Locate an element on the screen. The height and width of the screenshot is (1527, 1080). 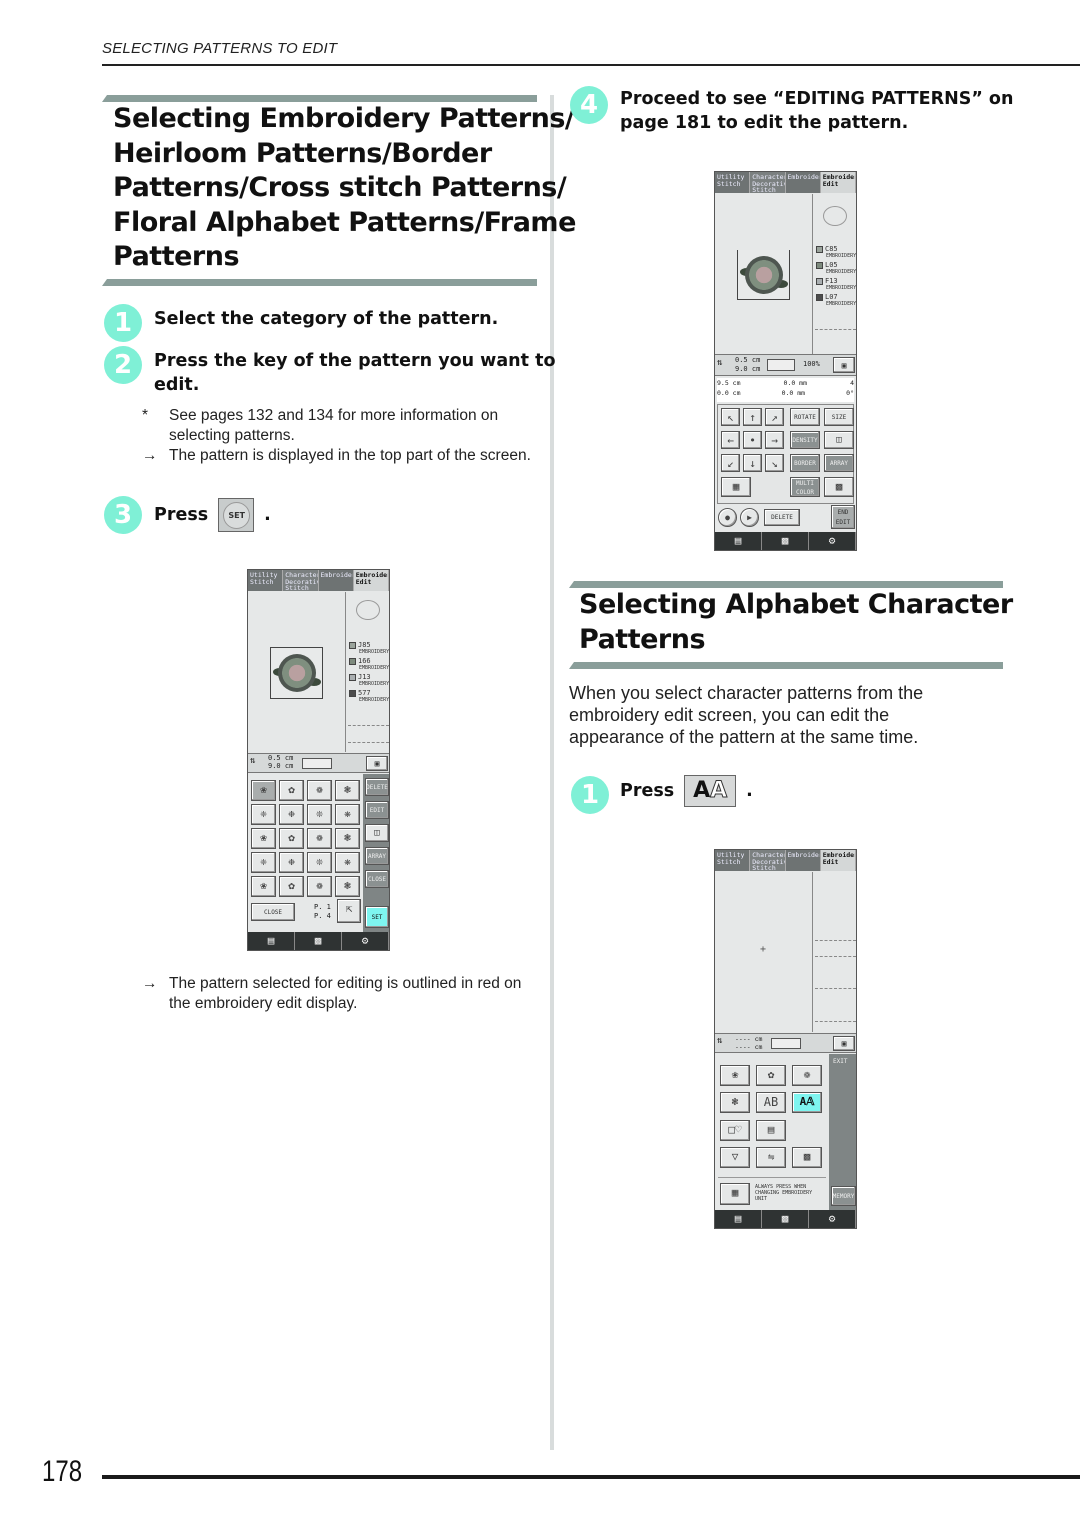
step-4-line: Proceed to see “EDITING PATTERNS” on is located at coordinates (817, 99).